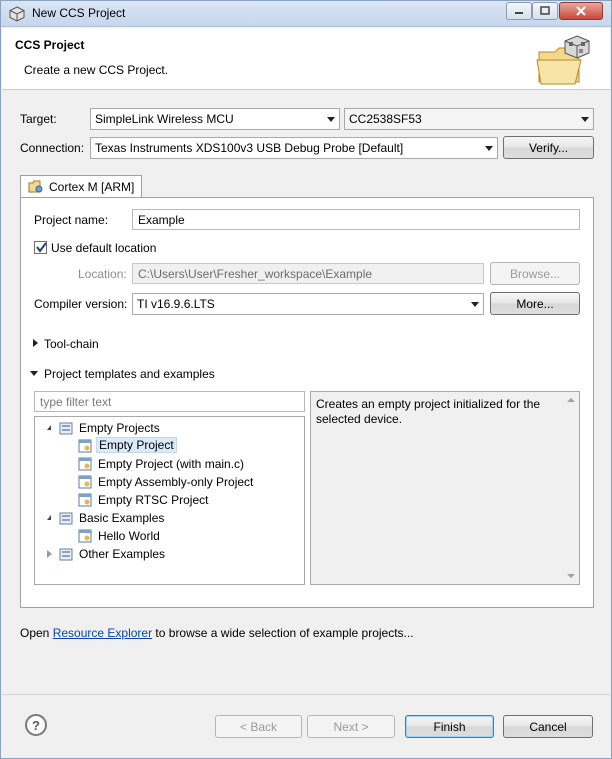 Image resolution: width=612 pixels, height=759 pixels. Describe the element at coordinates (35, 186) in the screenshot. I see `folder-gear-icon` at that location.